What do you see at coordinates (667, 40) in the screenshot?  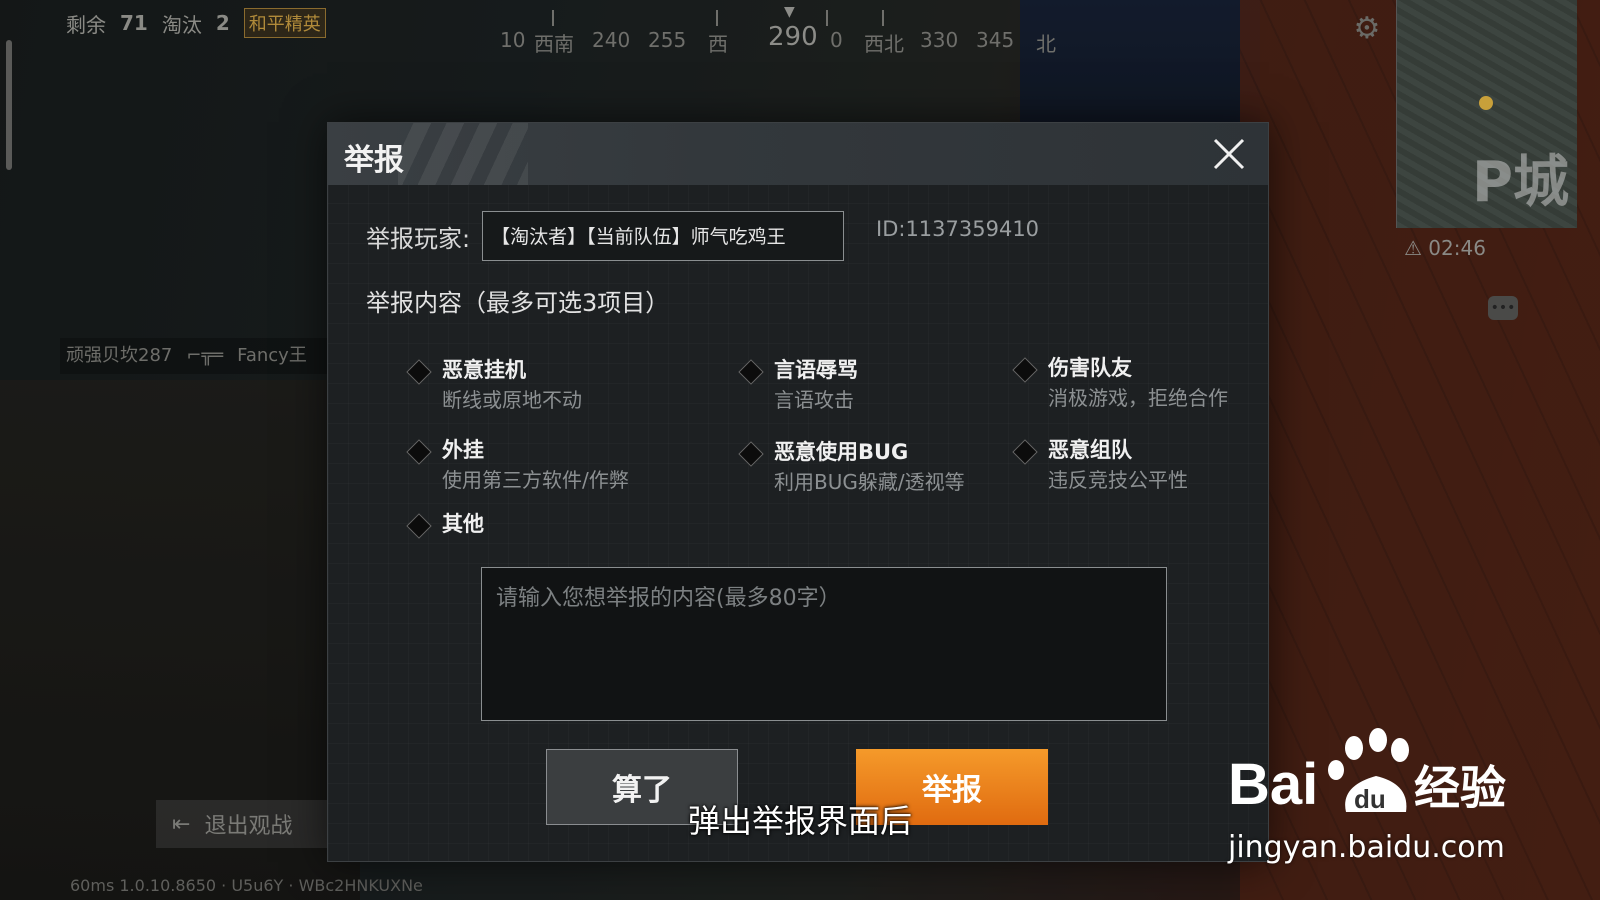 I see `compass-mark: 255` at bounding box center [667, 40].